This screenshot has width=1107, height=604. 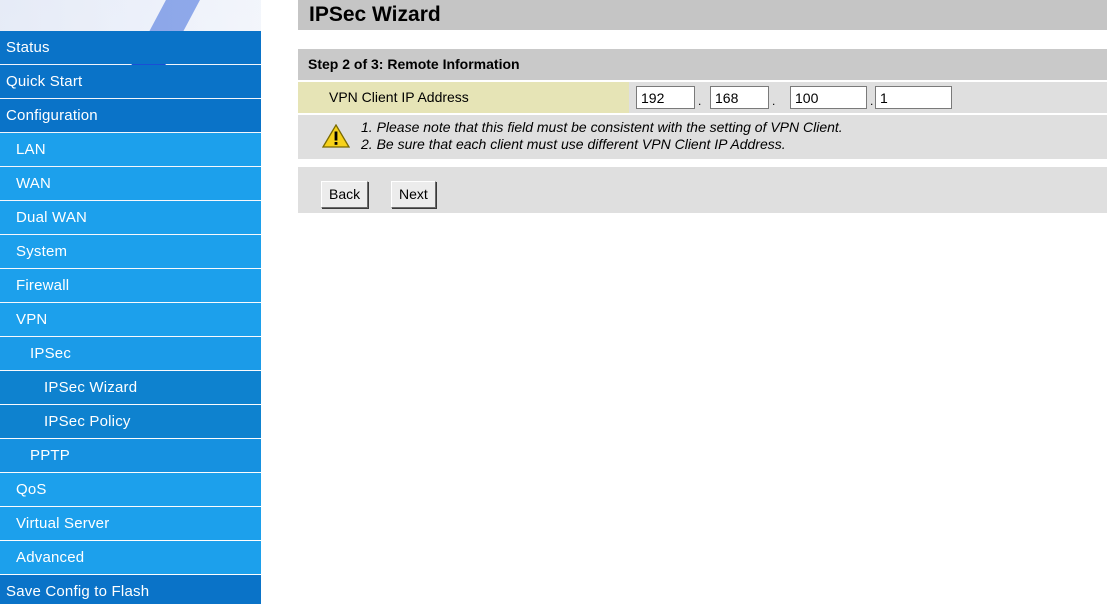 I want to click on sidebar-item-system: System, so click(x=130, y=251).